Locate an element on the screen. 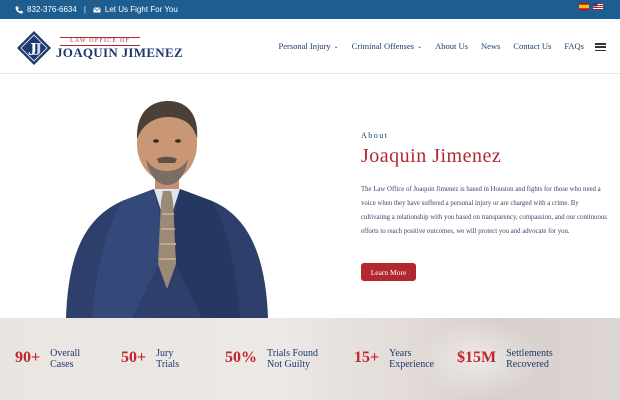 The height and width of the screenshot is (400, 620). phone-number: 832-376-6634 is located at coordinates (52, 9).